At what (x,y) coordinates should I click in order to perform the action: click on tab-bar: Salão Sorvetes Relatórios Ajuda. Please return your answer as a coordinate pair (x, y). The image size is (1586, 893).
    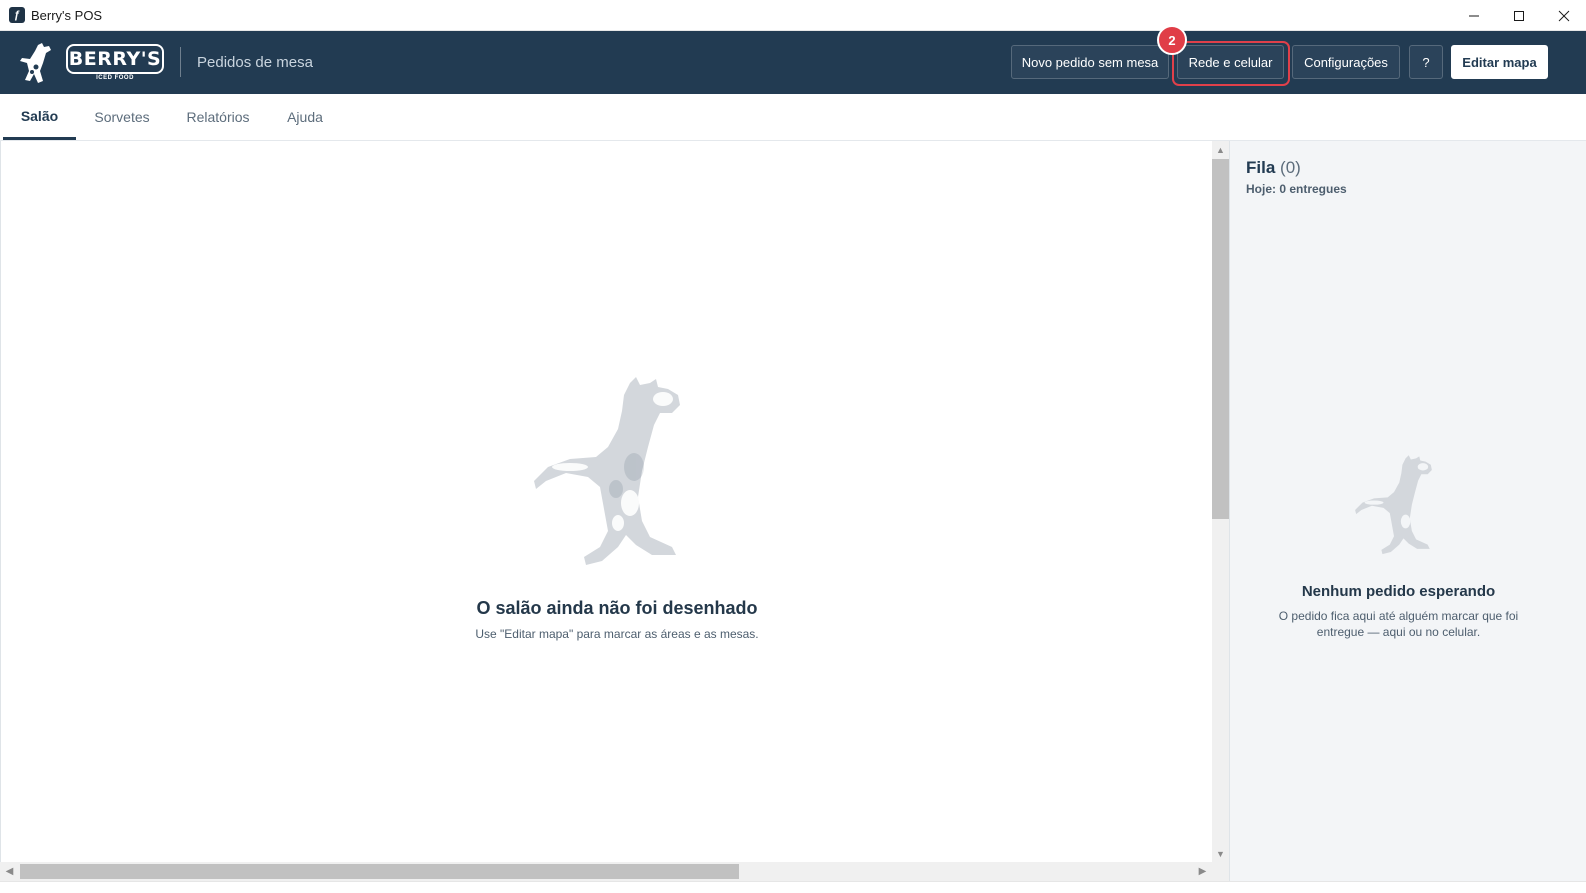
    Looking at the image, I should click on (793, 117).